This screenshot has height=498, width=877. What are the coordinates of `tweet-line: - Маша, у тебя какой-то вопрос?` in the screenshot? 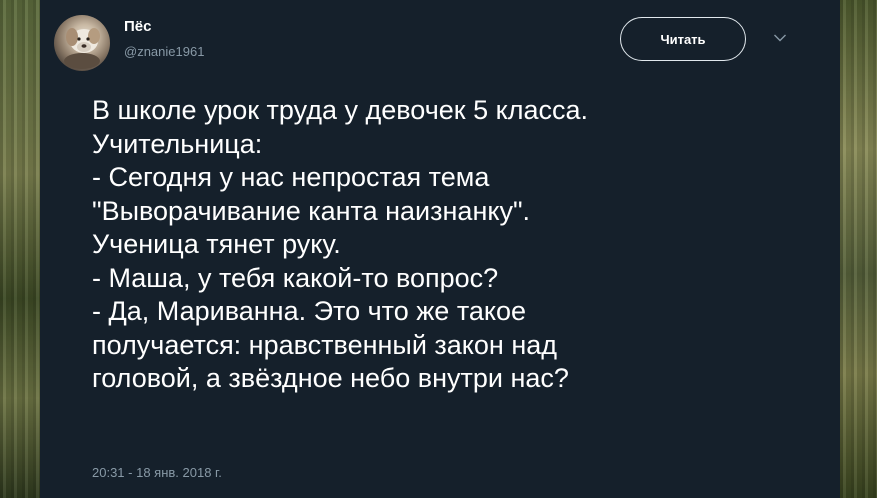 It's located at (295, 277).